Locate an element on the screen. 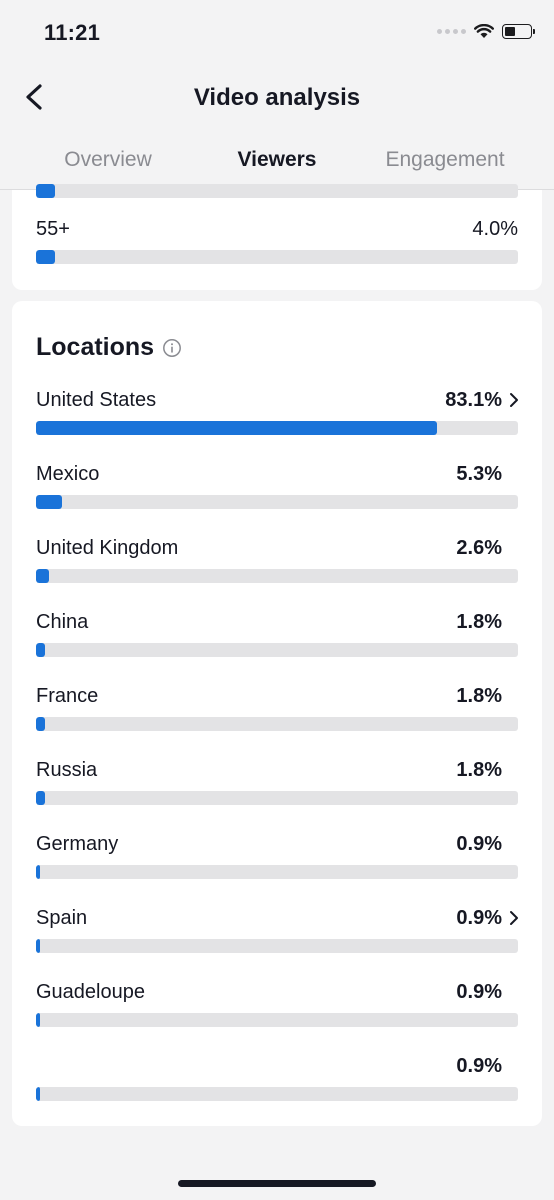  home-indicator is located at coordinates (277, 1183).